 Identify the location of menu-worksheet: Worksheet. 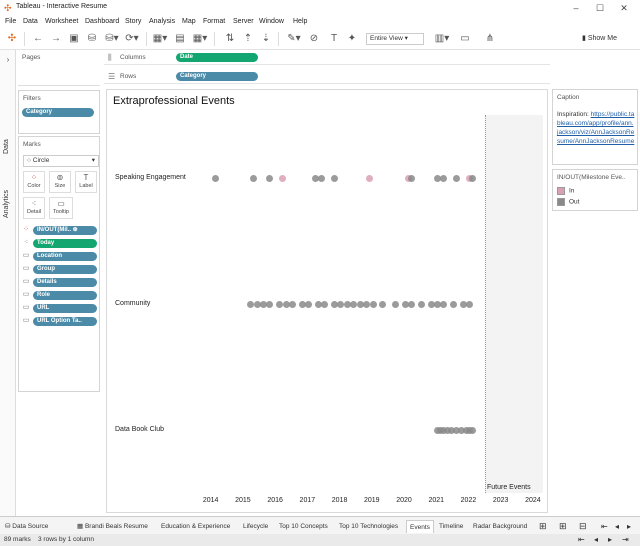
(61, 21).